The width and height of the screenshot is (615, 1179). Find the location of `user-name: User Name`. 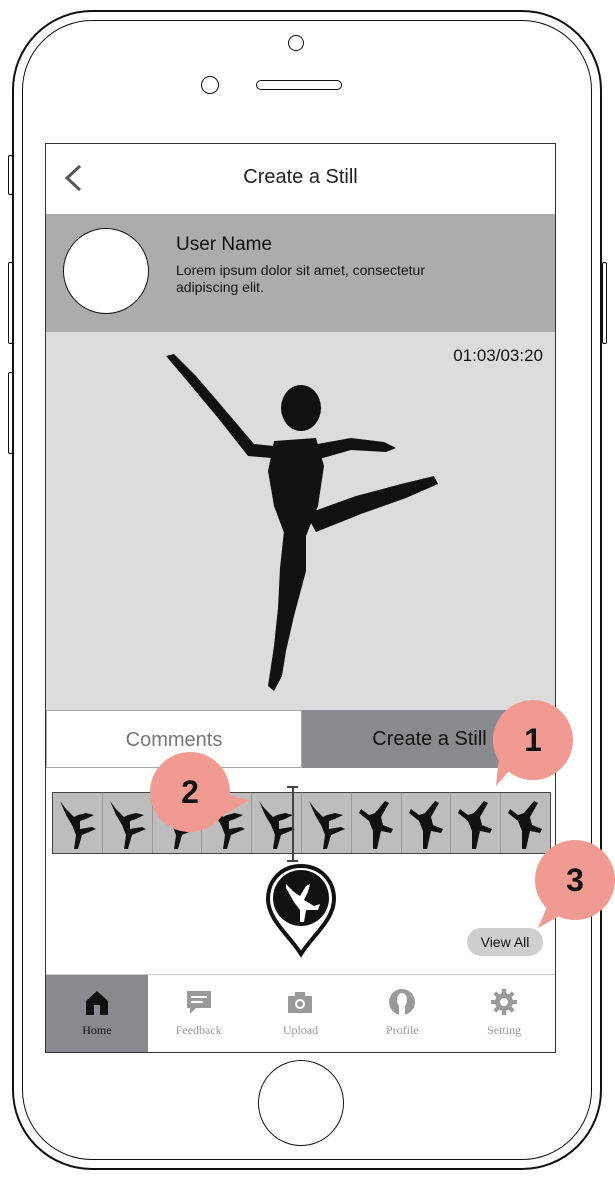

user-name: User Name is located at coordinates (224, 244).